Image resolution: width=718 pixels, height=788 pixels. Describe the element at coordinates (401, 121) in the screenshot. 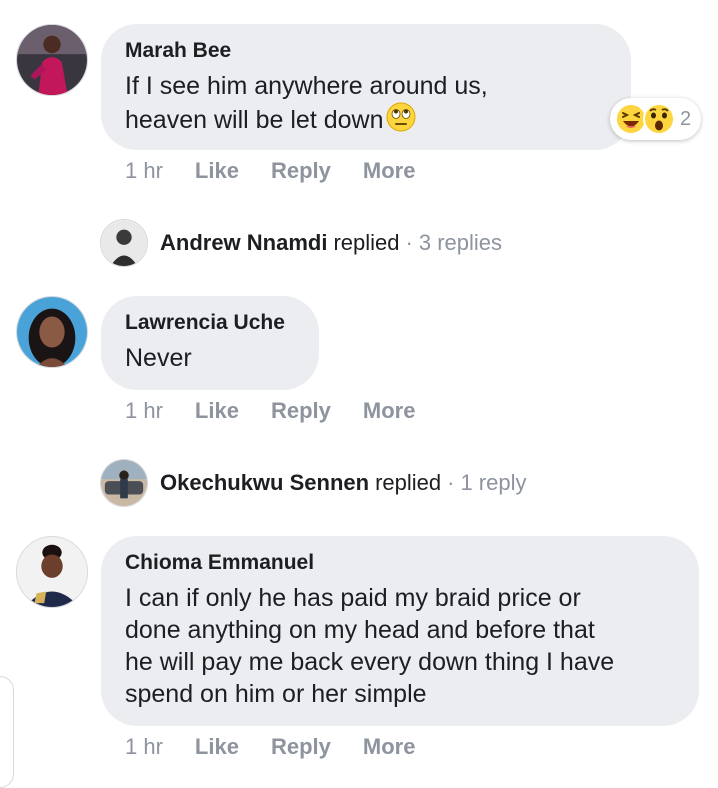

I see `face-with-rolling-eyes-icon` at that location.